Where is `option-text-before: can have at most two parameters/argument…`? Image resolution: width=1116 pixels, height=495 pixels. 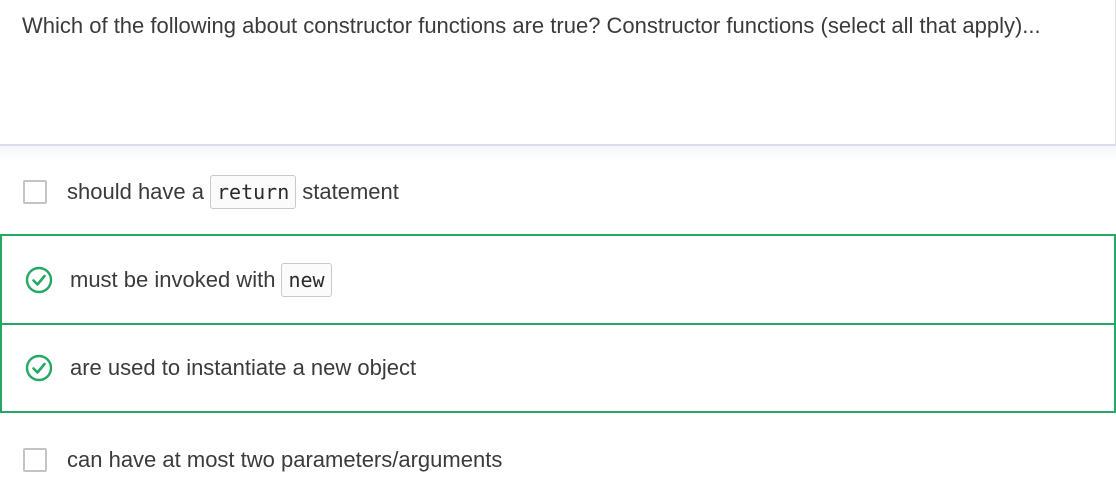
option-text-before: can have at most two parameters/argument… is located at coordinates (285, 459).